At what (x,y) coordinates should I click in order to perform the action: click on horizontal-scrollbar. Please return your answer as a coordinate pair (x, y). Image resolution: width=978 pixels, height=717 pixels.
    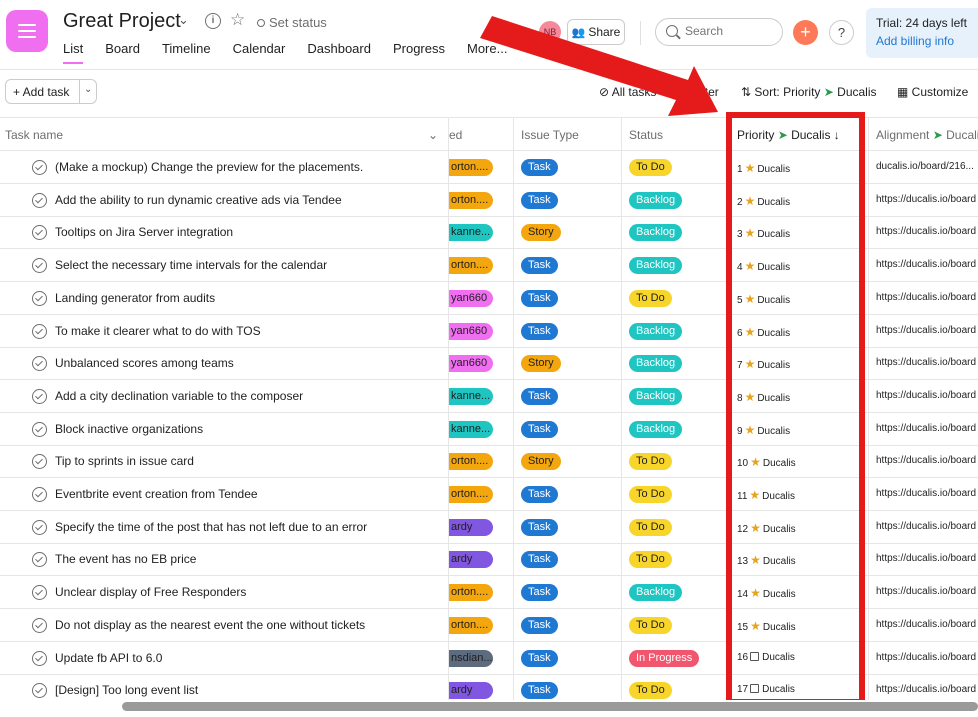
    Looking at the image, I should click on (489, 708).